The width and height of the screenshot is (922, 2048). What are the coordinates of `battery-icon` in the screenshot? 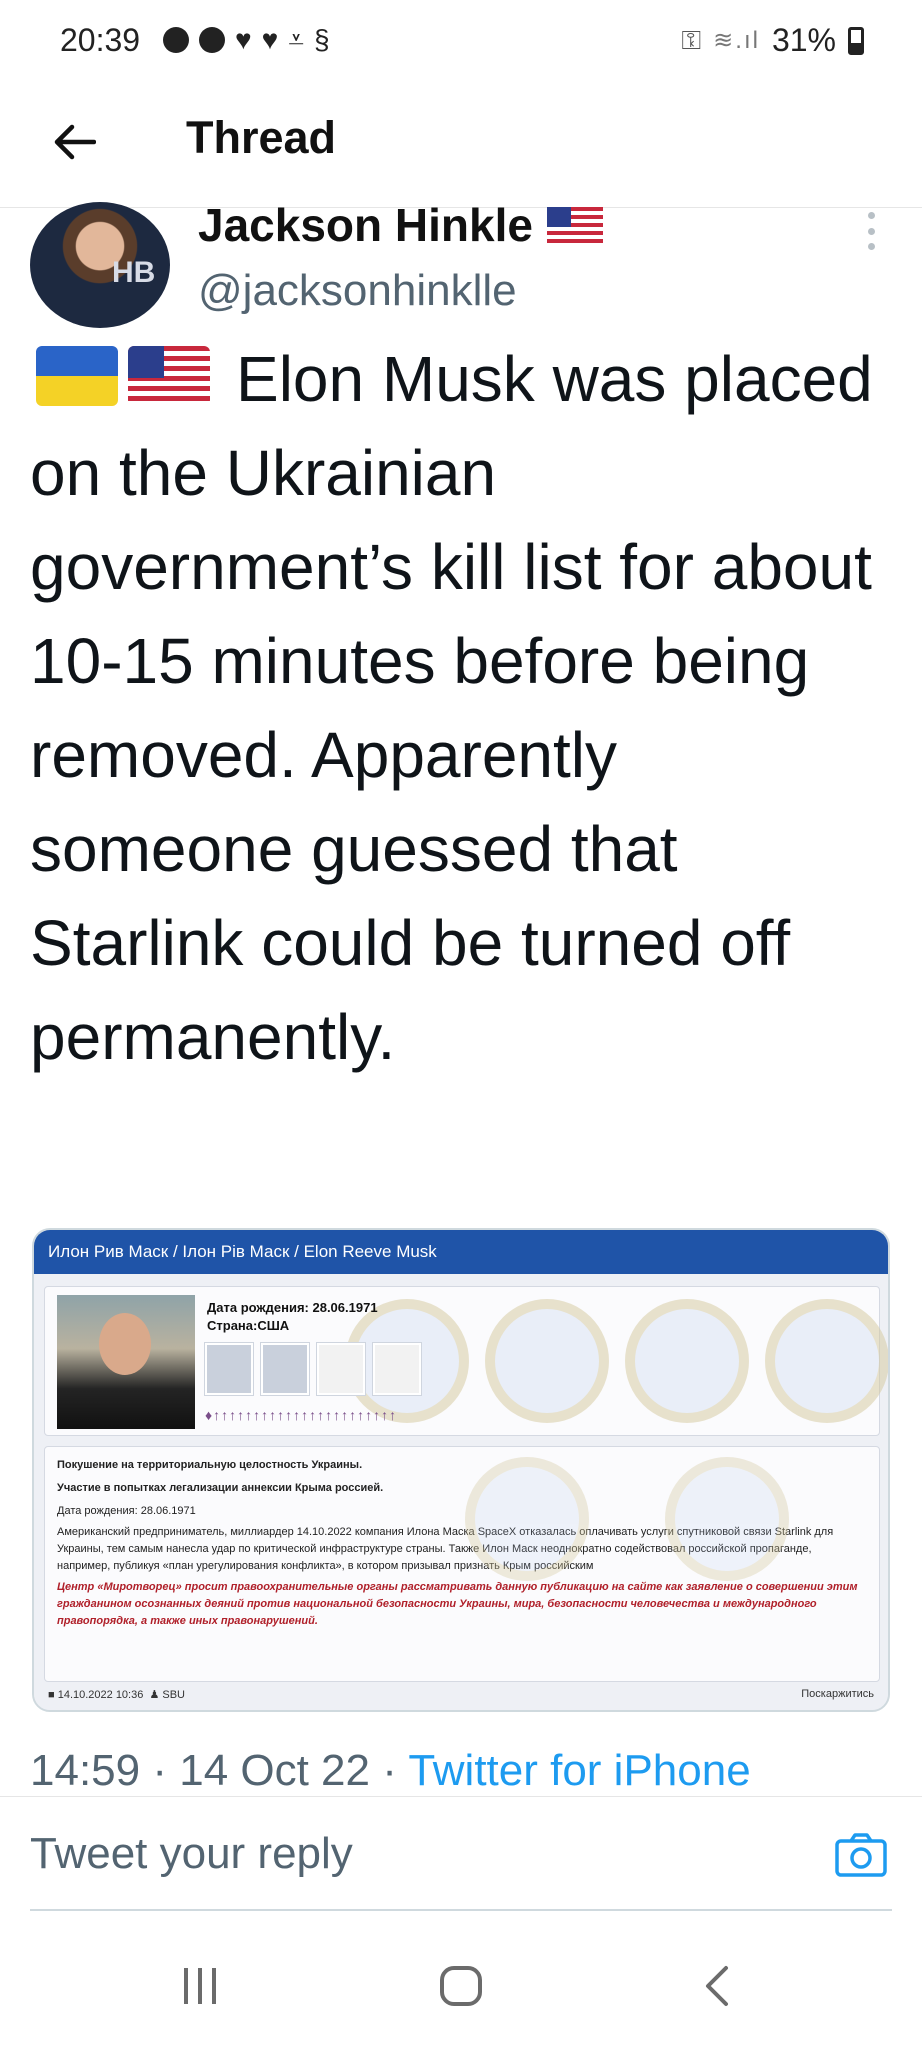 It's located at (856, 40).